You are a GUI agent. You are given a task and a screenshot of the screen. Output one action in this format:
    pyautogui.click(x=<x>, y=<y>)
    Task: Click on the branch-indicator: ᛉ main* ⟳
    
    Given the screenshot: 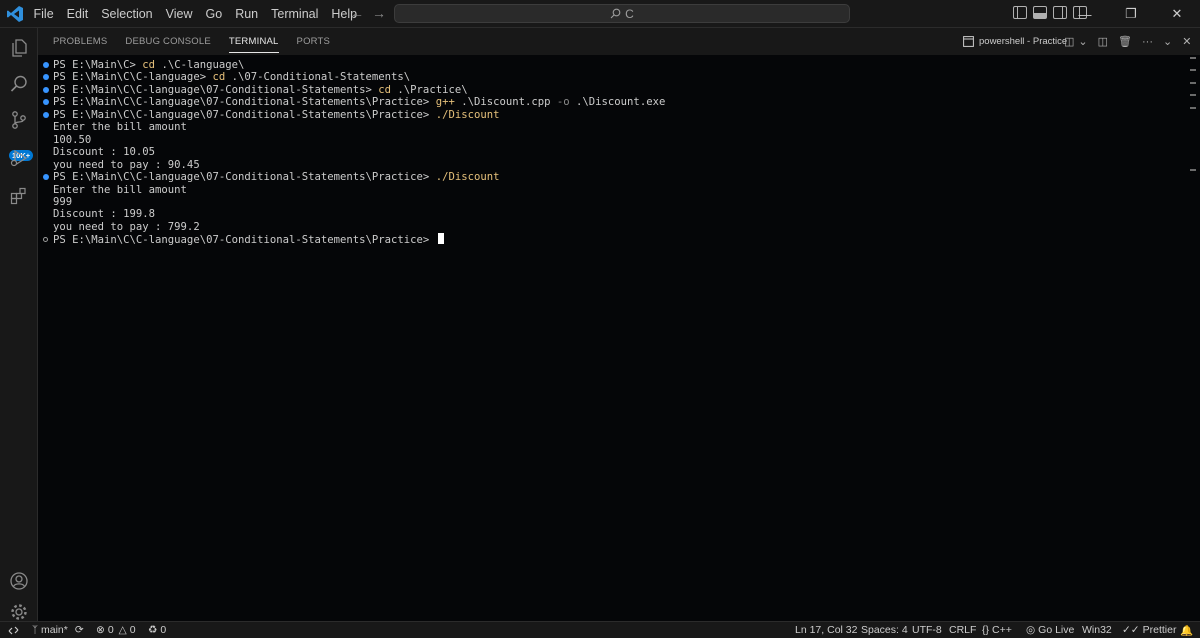 What is the action you would take?
    pyautogui.click(x=58, y=630)
    